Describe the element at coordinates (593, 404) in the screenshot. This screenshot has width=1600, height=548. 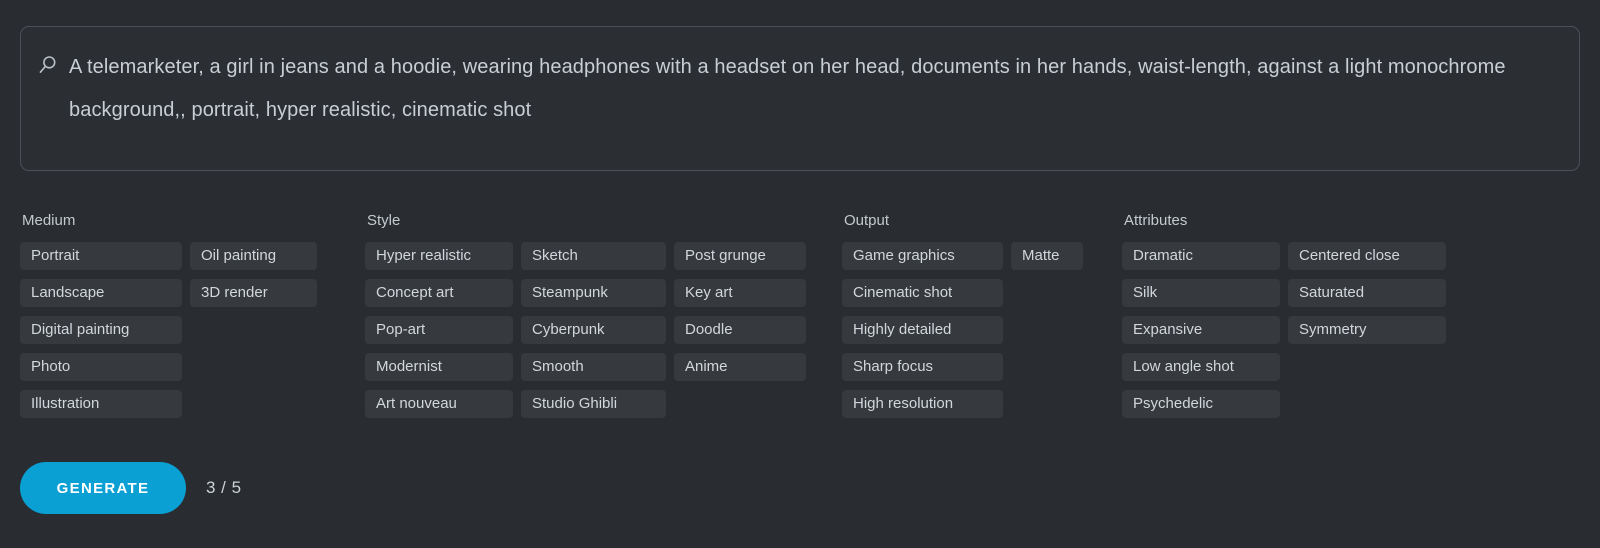
I see `tag-studio-ghibli: Studio Ghibli` at that location.